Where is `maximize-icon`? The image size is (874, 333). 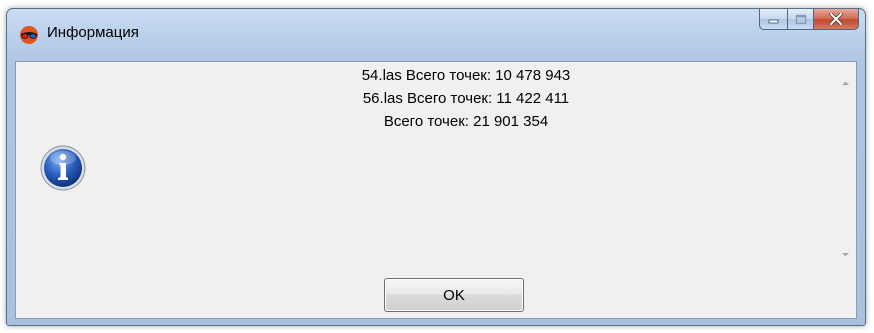
maximize-icon is located at coordinates (801, 19).